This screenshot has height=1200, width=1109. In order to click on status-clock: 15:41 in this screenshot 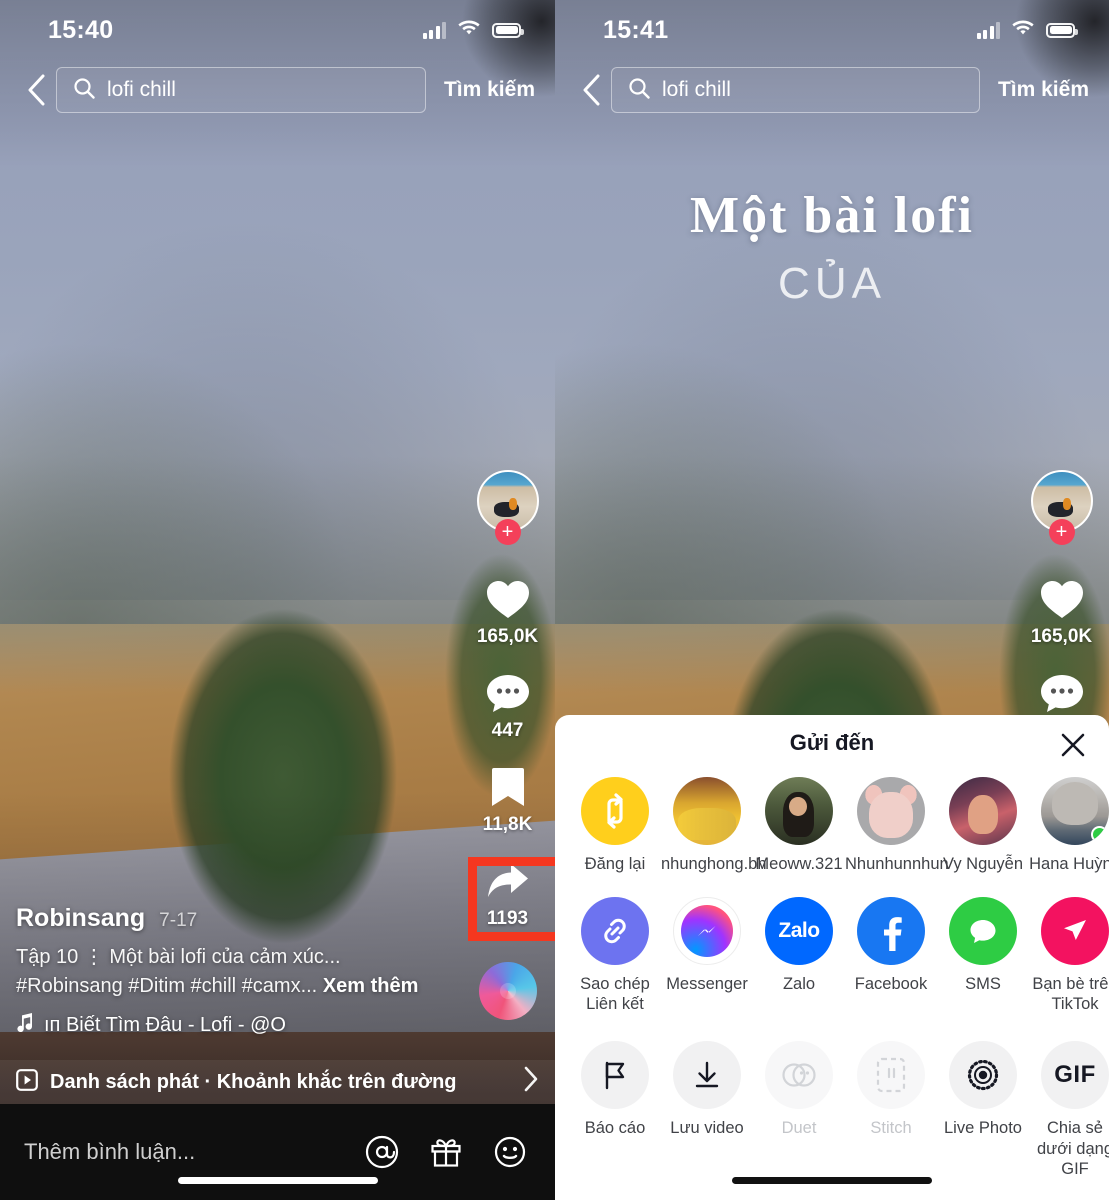, I will do `click(636, 29)`.